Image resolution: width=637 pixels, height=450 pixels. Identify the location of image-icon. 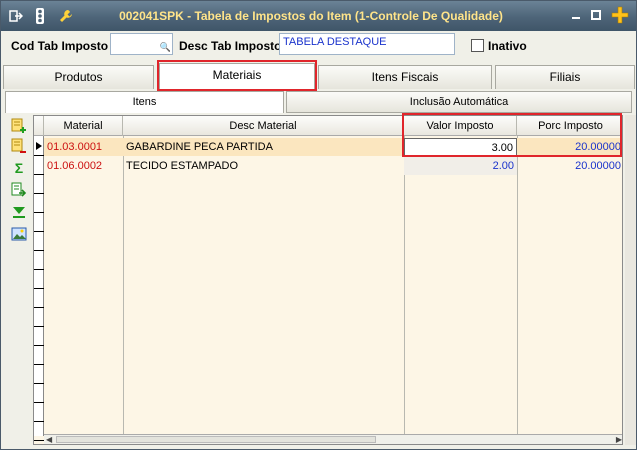
(19, 234).